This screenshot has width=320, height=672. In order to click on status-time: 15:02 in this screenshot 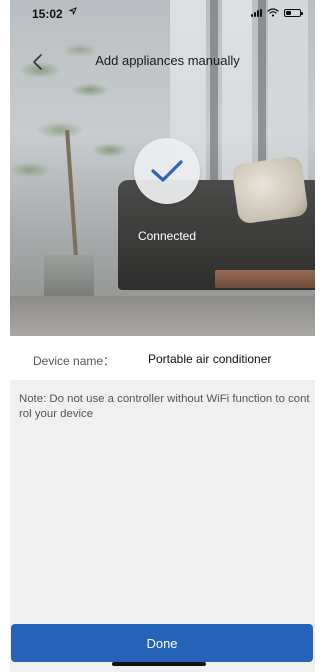, I will do `click(47, 14)`.